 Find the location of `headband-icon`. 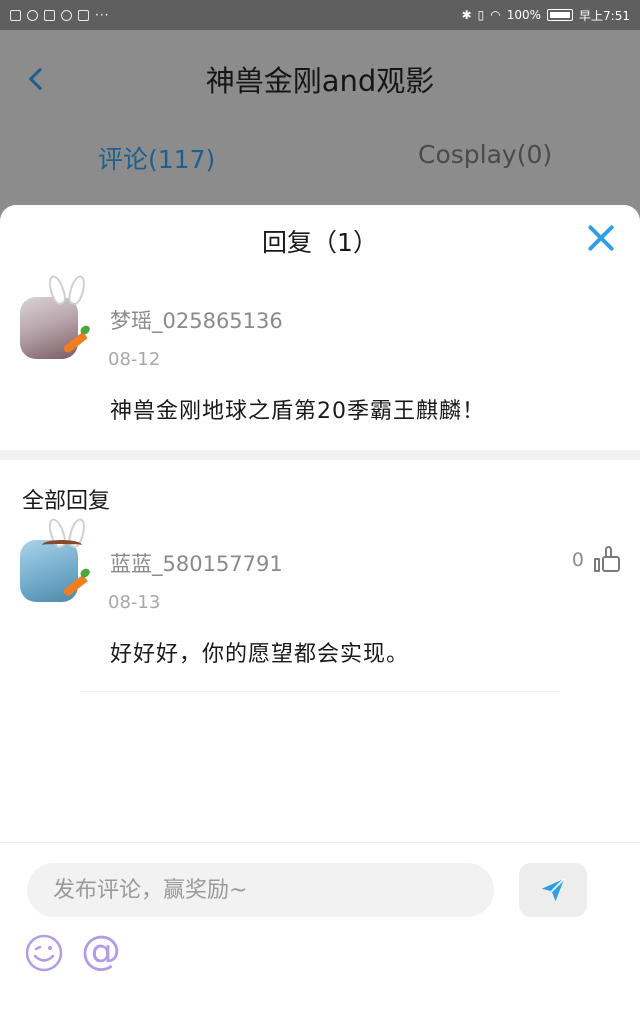

headband-icon is located at coordinates (62, 545).